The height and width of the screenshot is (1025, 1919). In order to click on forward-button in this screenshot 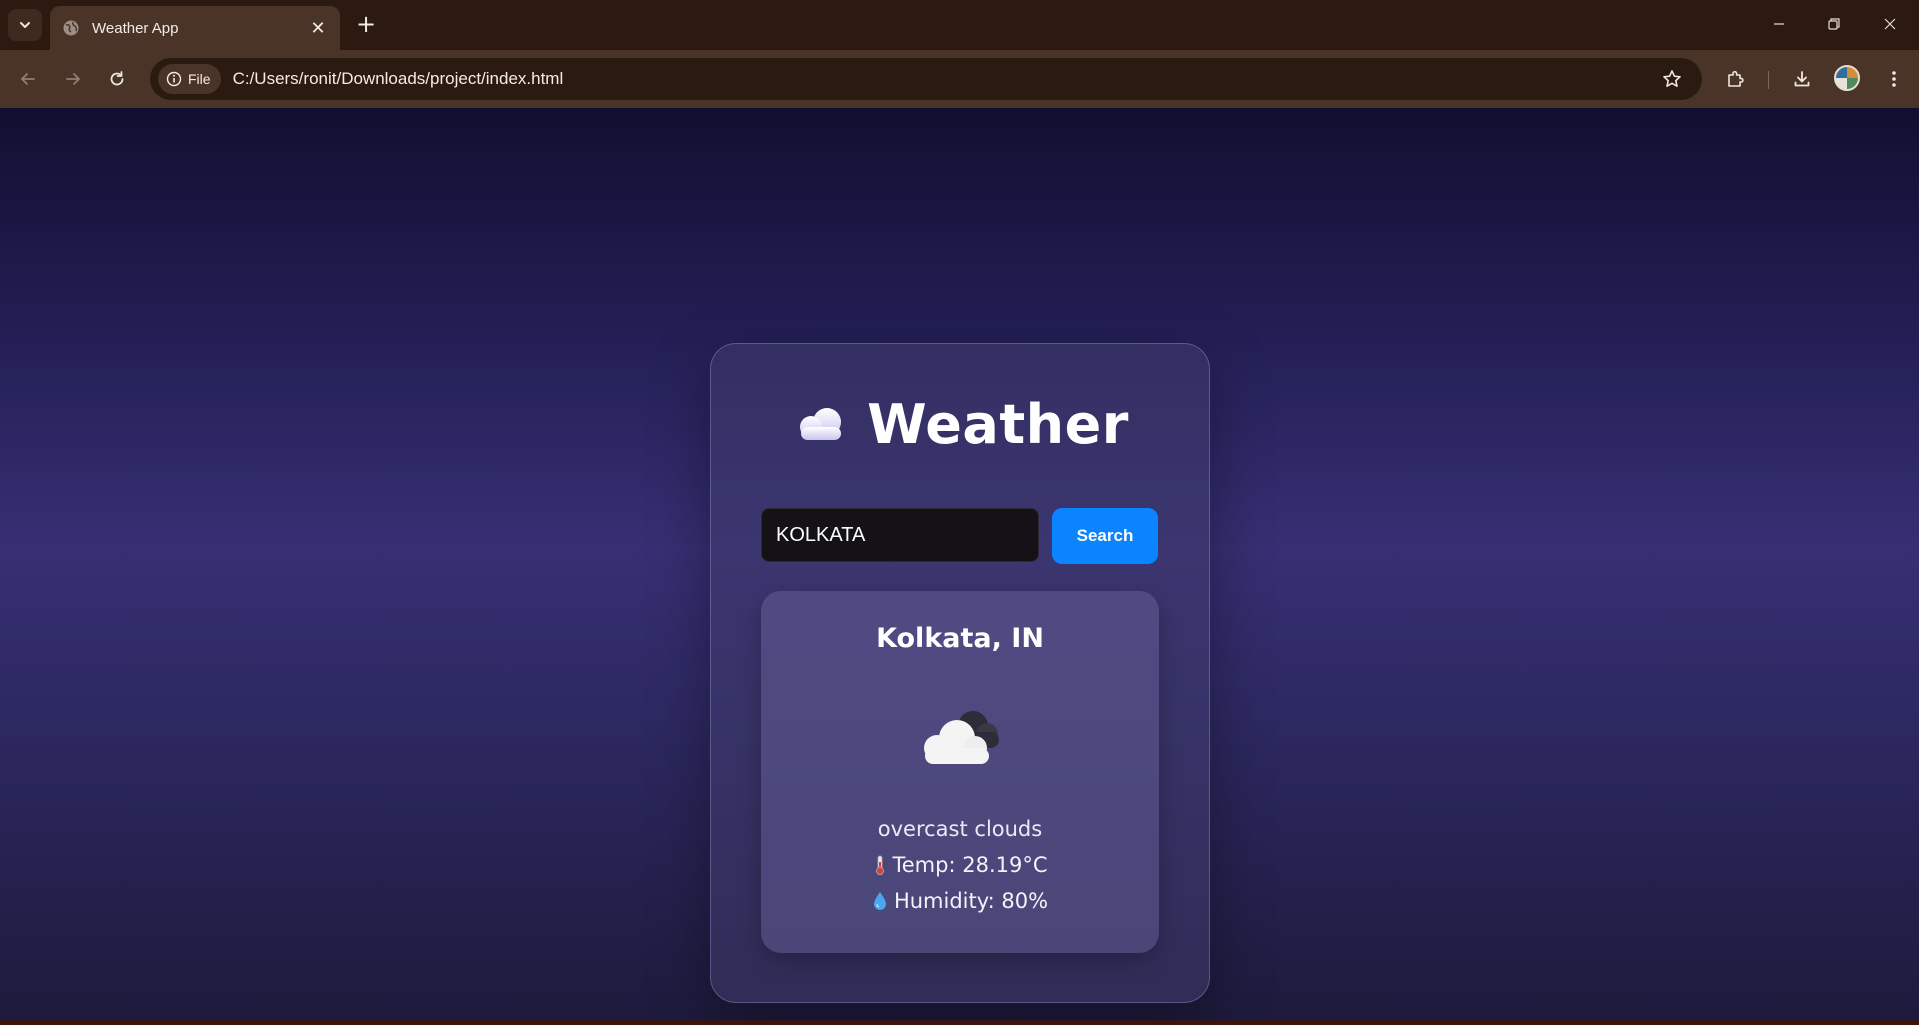, I will do `click(73, 79)`.